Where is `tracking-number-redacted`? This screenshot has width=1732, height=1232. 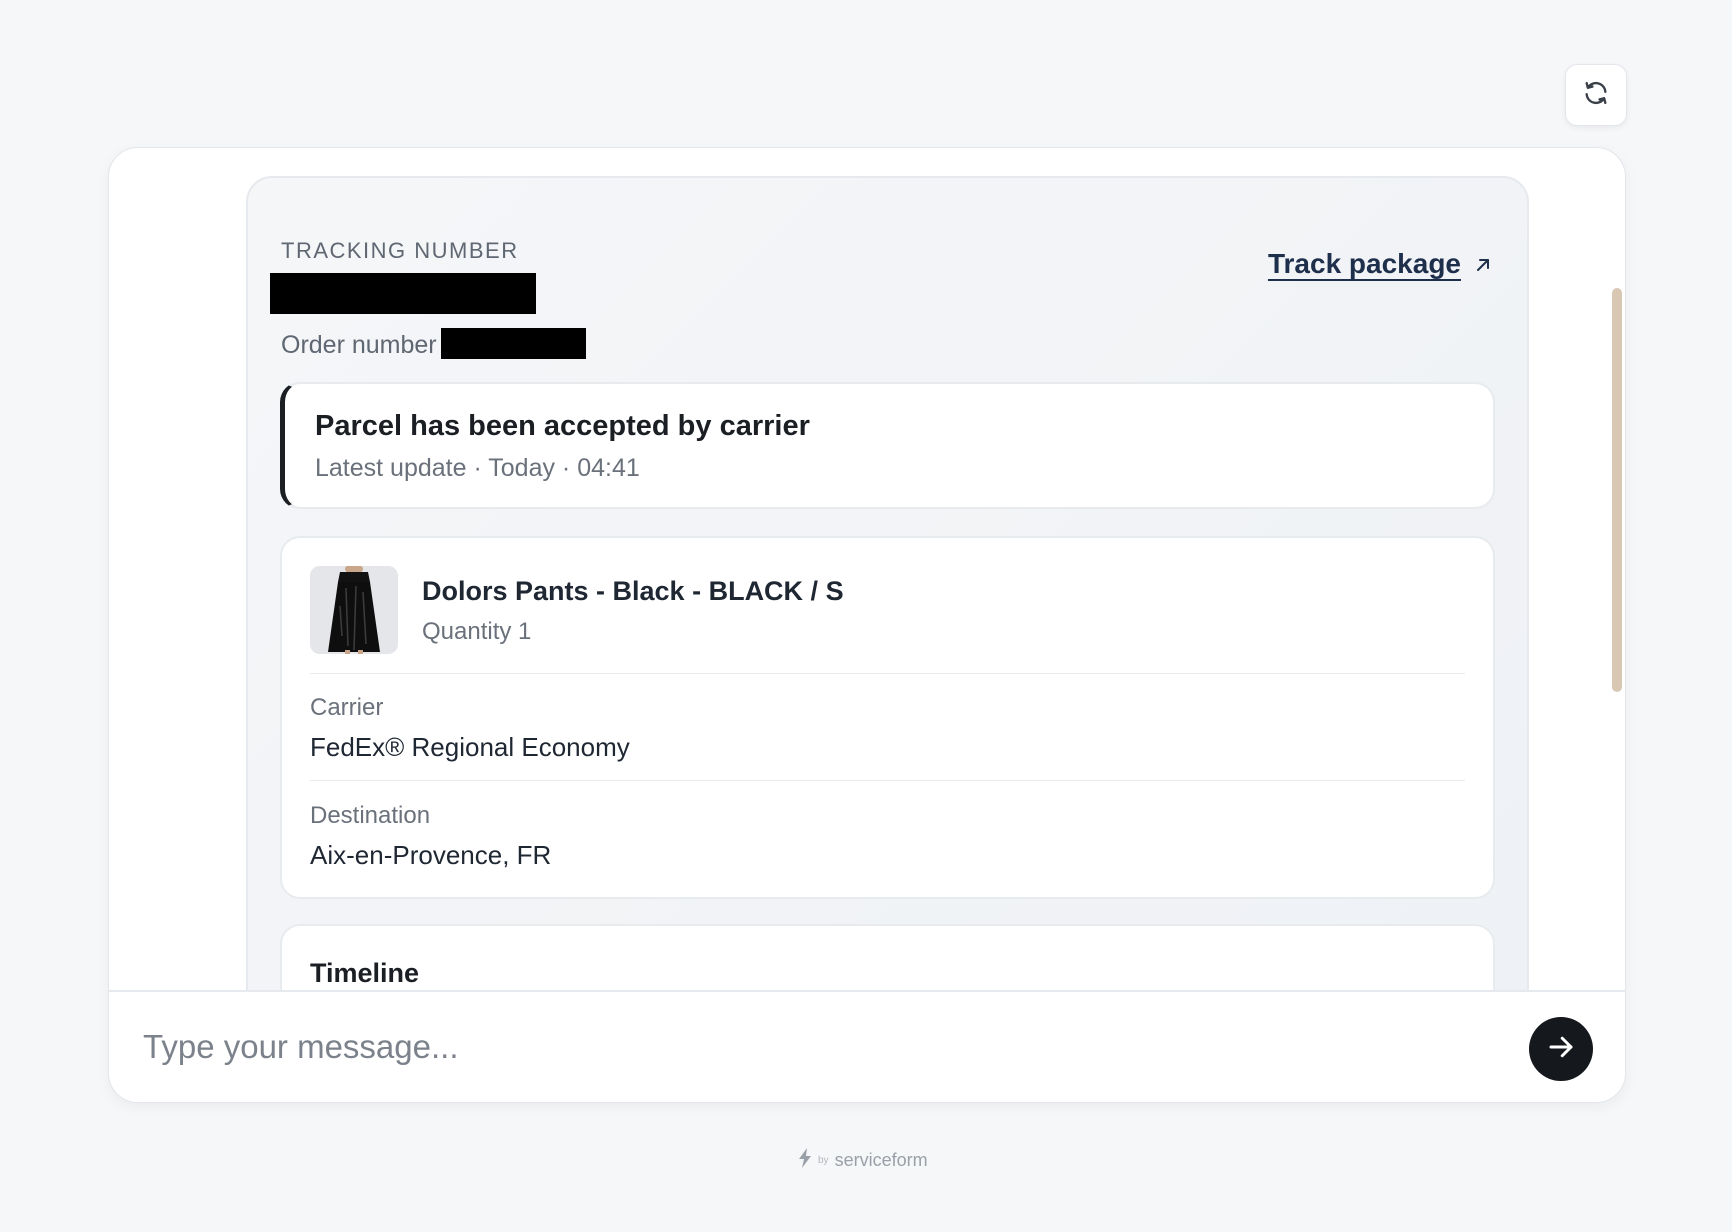 tracking-number-redacted is located at coordinates (403, 293).